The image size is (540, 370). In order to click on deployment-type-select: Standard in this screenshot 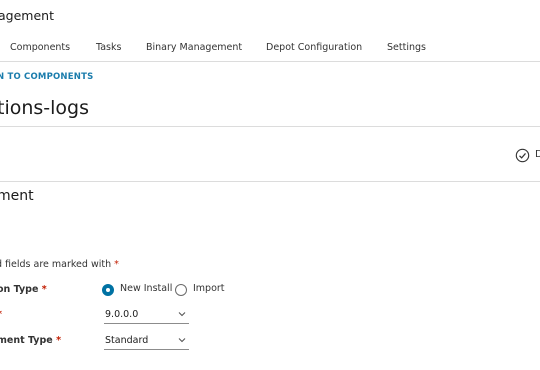, I will do `click(146, 341)`.